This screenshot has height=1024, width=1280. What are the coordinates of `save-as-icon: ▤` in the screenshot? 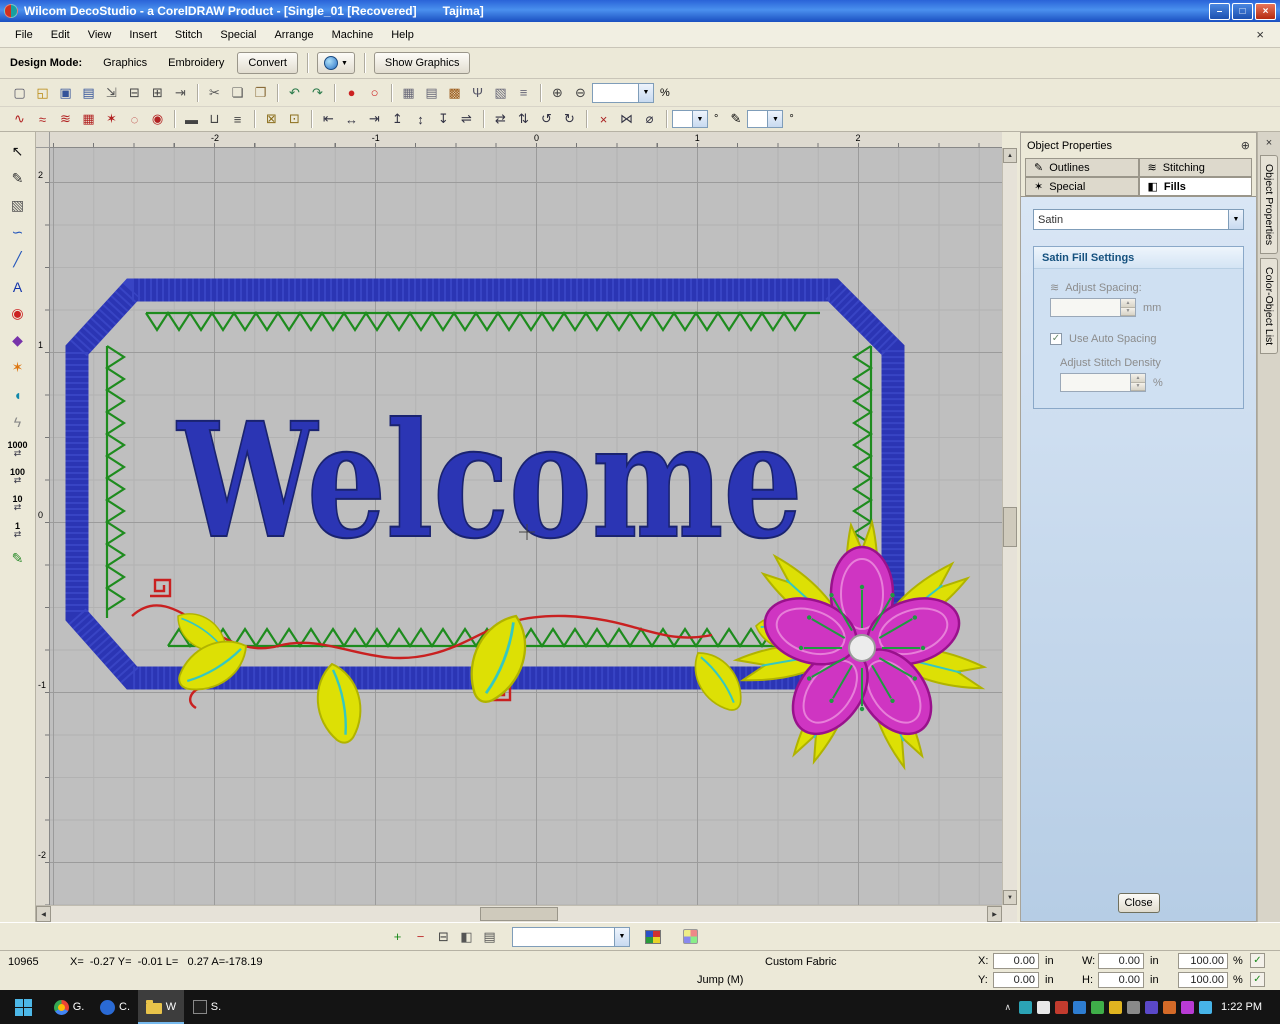 It's located at (88, 93).